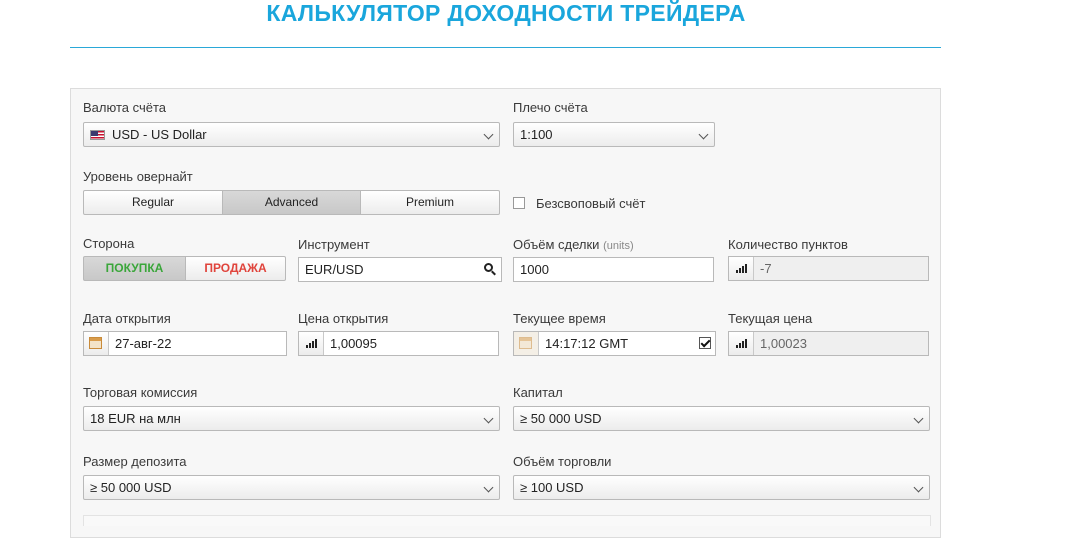  Describe the element at coordinates (506, 13) in the screenshot. I see `page-title: КАЛЬКУЛЯТОР ДОХОДНОСТИ ТРЕЙДЕРА` at that location.